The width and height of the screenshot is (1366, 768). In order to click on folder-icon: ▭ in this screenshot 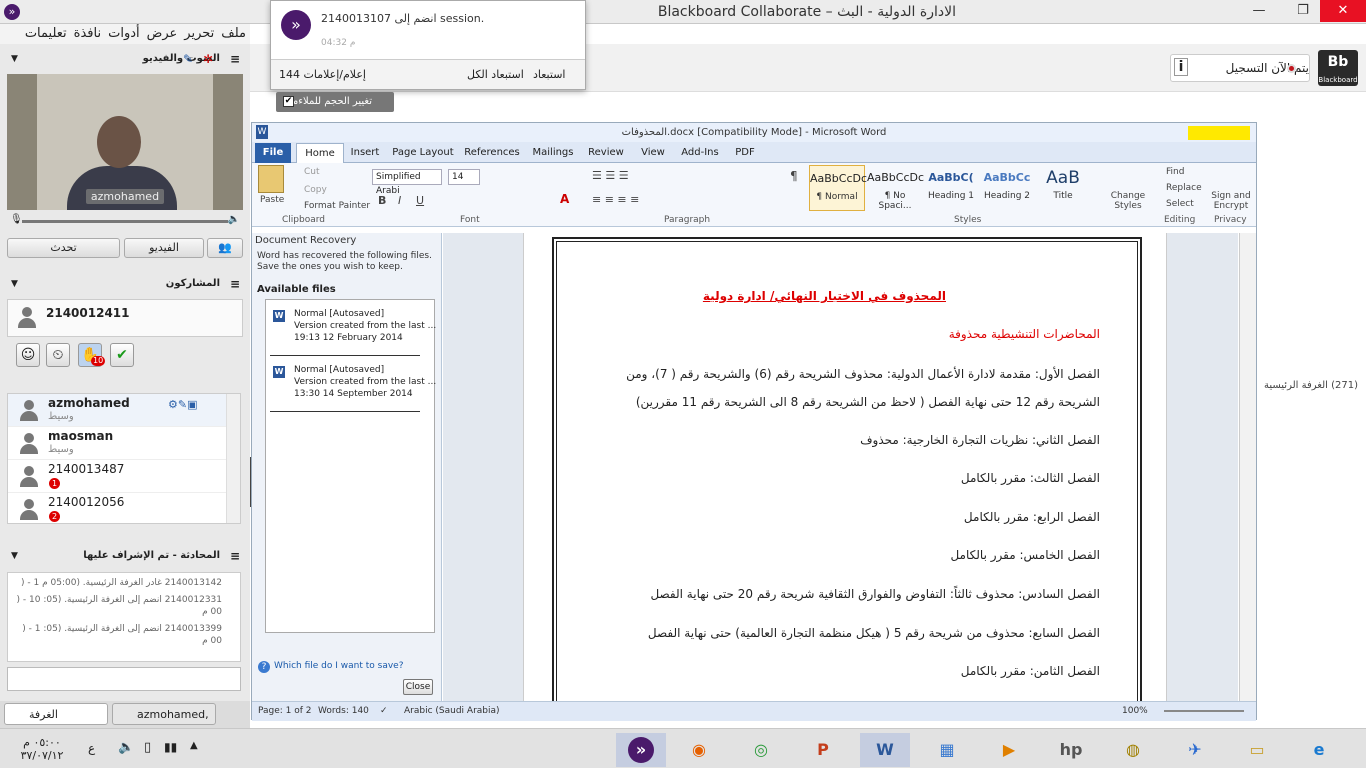, I will do `click(1257, 750)`.